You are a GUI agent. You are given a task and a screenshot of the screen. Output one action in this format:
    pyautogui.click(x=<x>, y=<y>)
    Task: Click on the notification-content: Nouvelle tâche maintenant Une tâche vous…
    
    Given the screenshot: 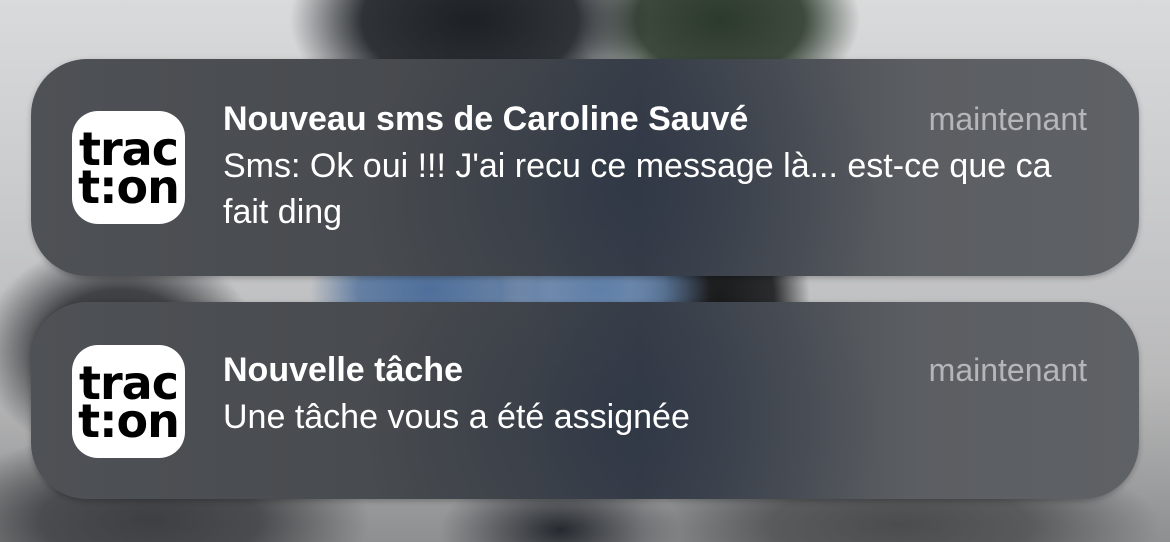 What is the action you would take?
    pyautogui.click(x=655, y=394)
    